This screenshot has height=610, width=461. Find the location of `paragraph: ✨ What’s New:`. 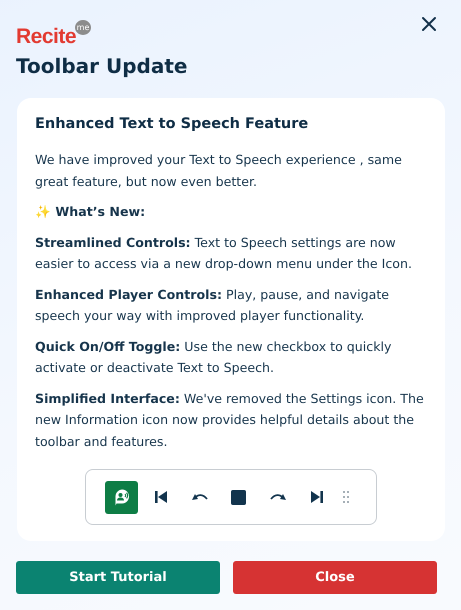

paragraph: ✨ What’s New: is located at coordinates (90, 212).